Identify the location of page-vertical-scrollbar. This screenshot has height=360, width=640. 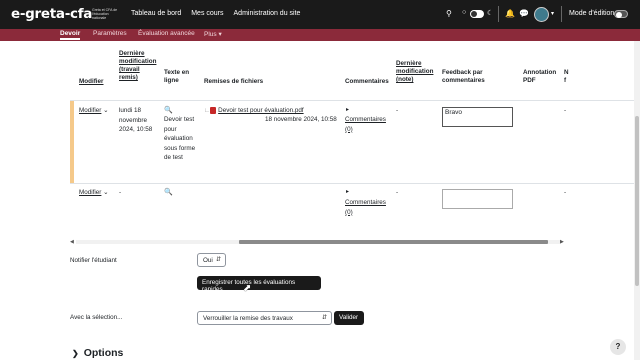
(637, 200).